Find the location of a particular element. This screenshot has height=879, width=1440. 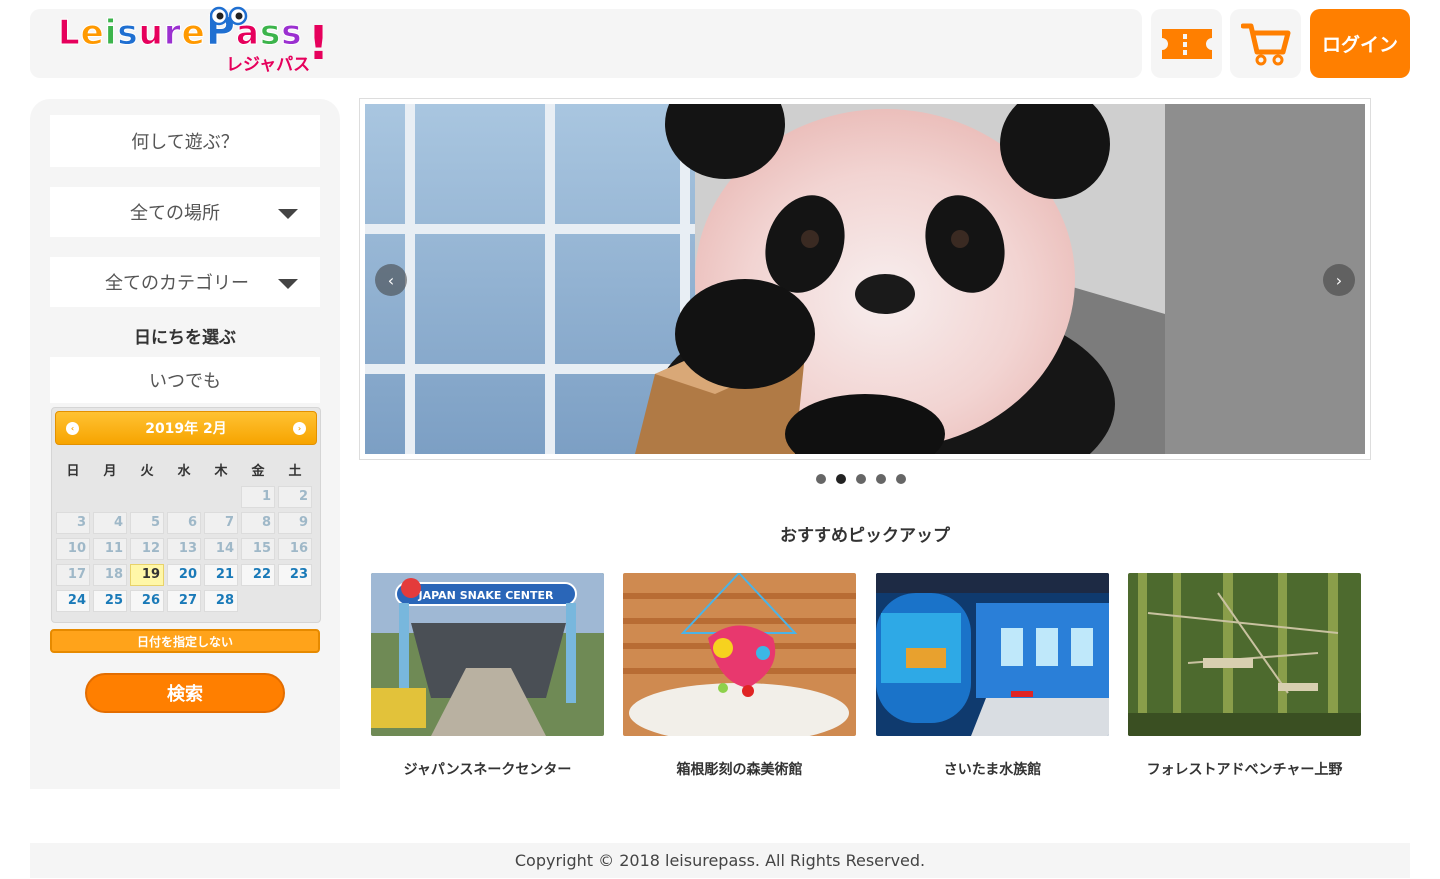

calendar-header: ‹ 2019年 2月 › is located at coordinates (186, 428).